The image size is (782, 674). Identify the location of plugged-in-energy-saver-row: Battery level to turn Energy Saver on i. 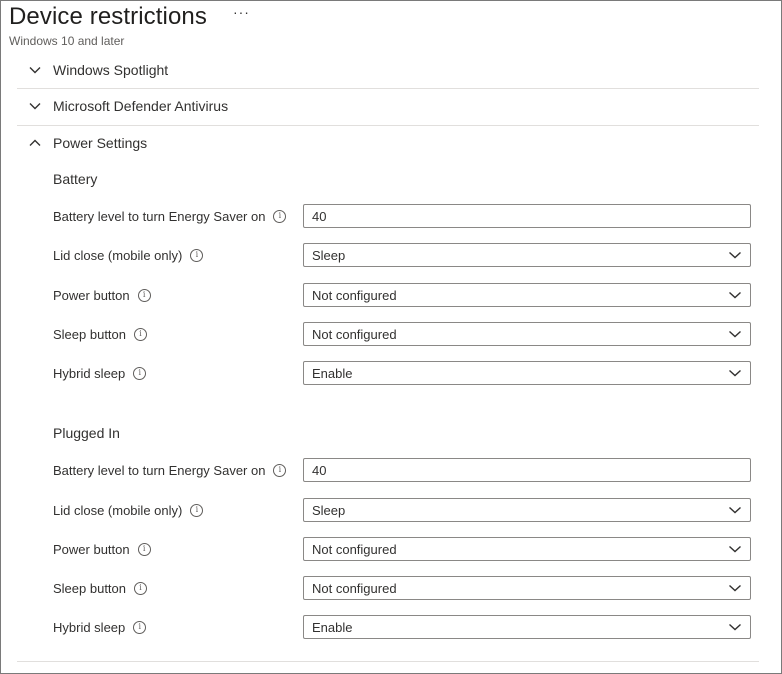
(402, 470).